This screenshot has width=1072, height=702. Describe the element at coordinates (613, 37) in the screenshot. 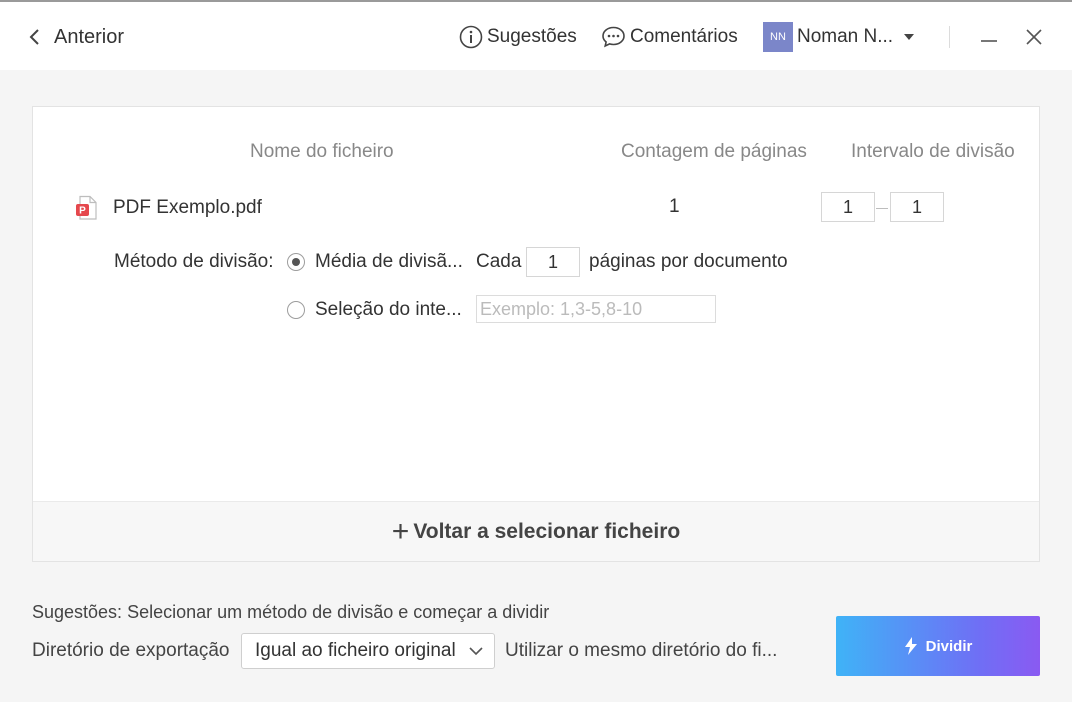

I see `chat-bubble-icon` at that location.